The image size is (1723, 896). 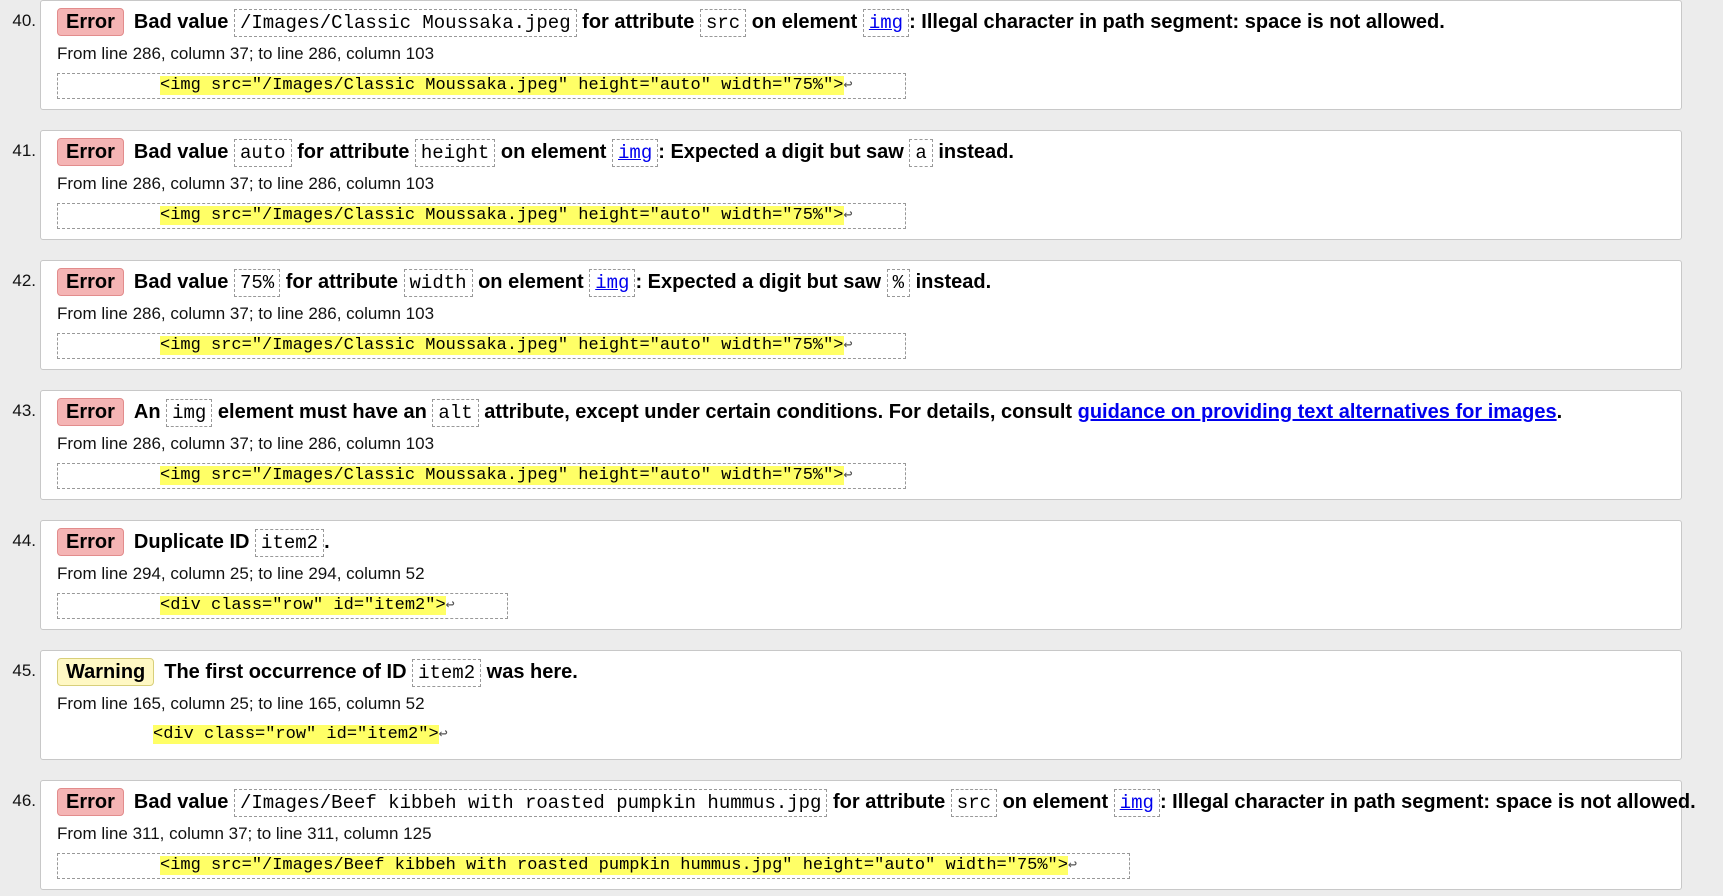 What do you see at coordinates (405, 23) in the screenshot?
I see `code-snippet: /Images/Classic Moussaka.jpeg` at bounding box center [405, 23].